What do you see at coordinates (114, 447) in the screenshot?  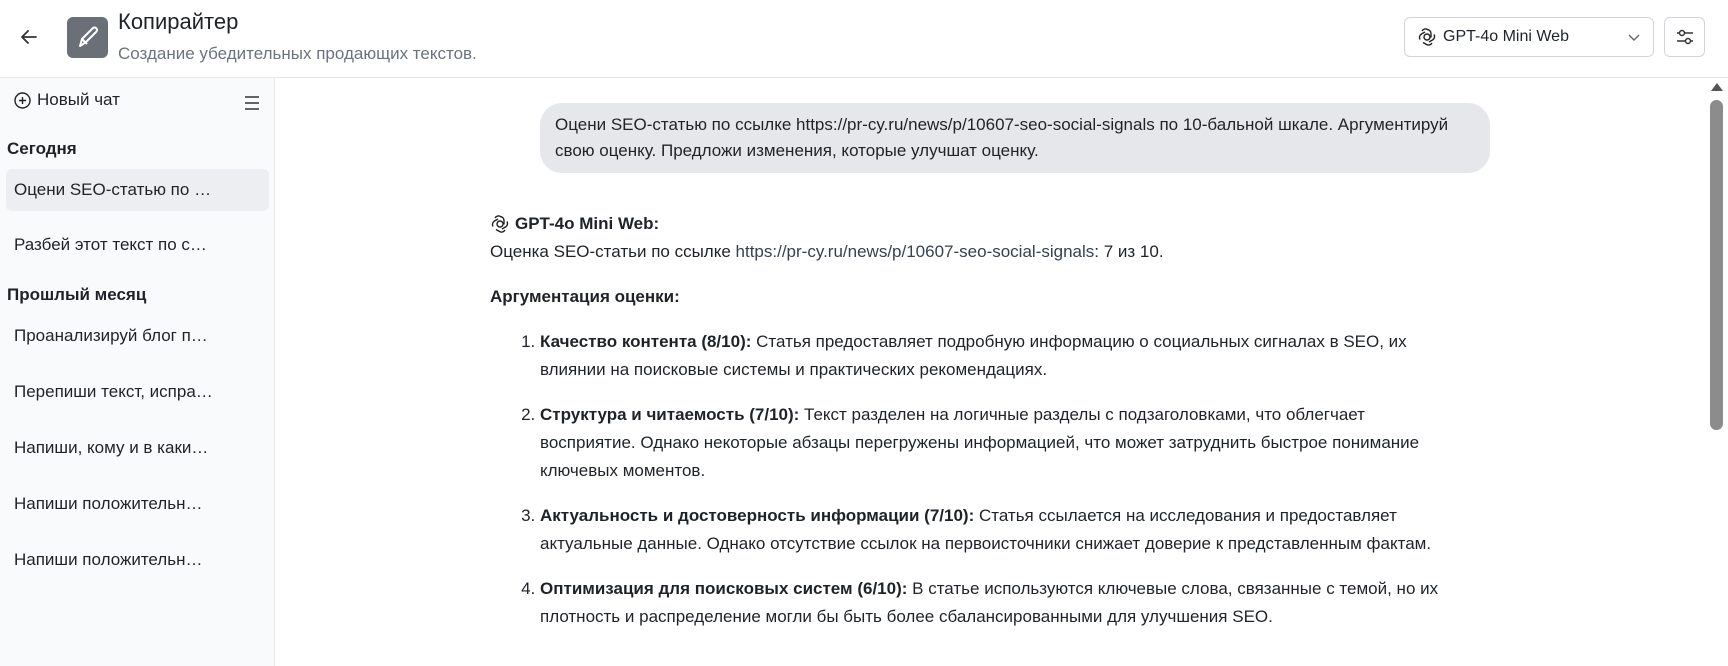 I see `chat-item-label: Напиши, кому и в каких случаях` at bounding box center [114, 447].